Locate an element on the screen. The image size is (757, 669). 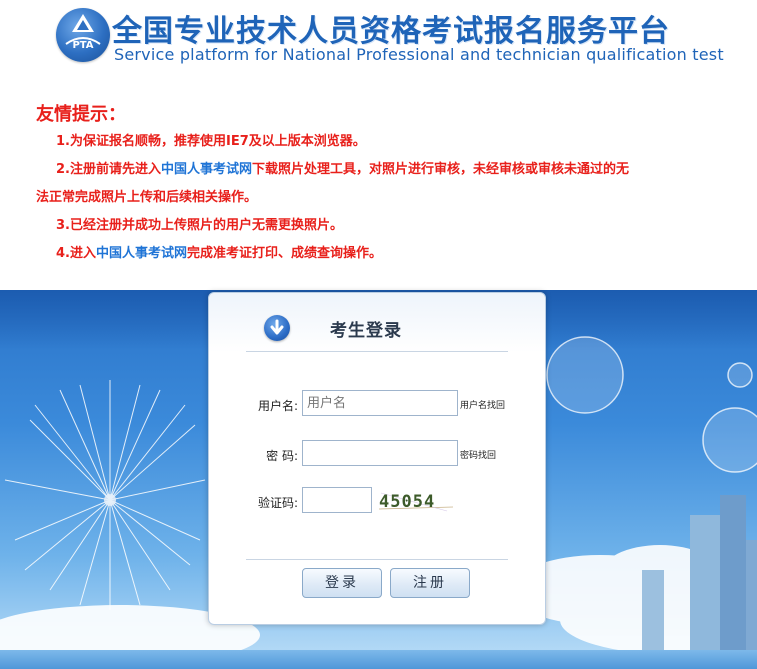
footer-bar is located at coordinates (378, 659).